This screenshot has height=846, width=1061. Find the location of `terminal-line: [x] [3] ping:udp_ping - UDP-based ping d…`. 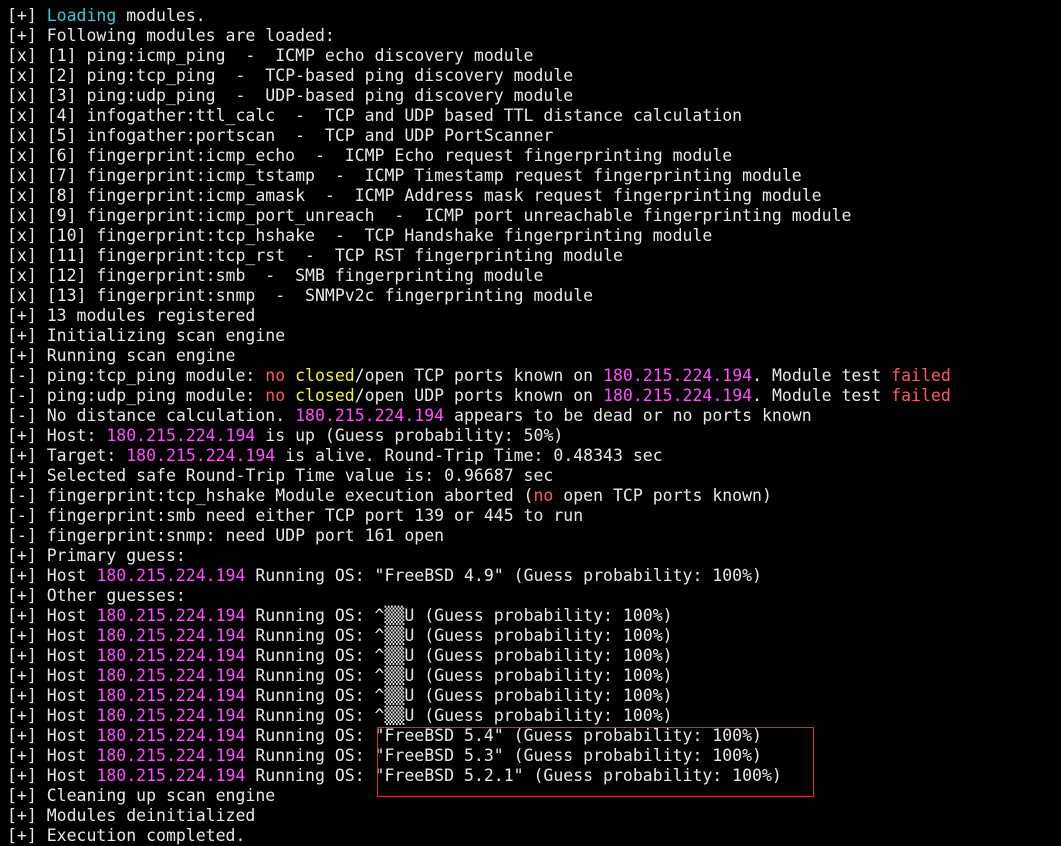

terminal-line: [x] [3] ping:udp_ping - UDP-based ping d… is located at coordinates (534, 96).